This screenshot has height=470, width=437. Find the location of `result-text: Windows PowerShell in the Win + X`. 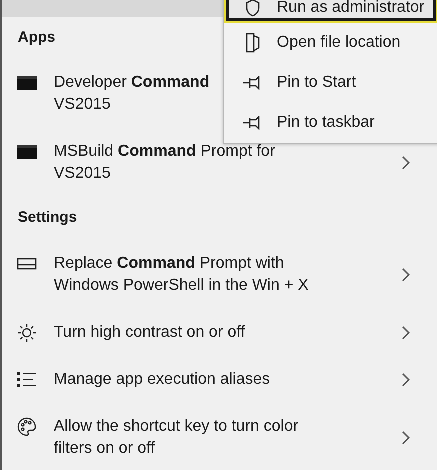

result-text: Windows PowerShell in the Win + X is located at coordinates (181, 286).